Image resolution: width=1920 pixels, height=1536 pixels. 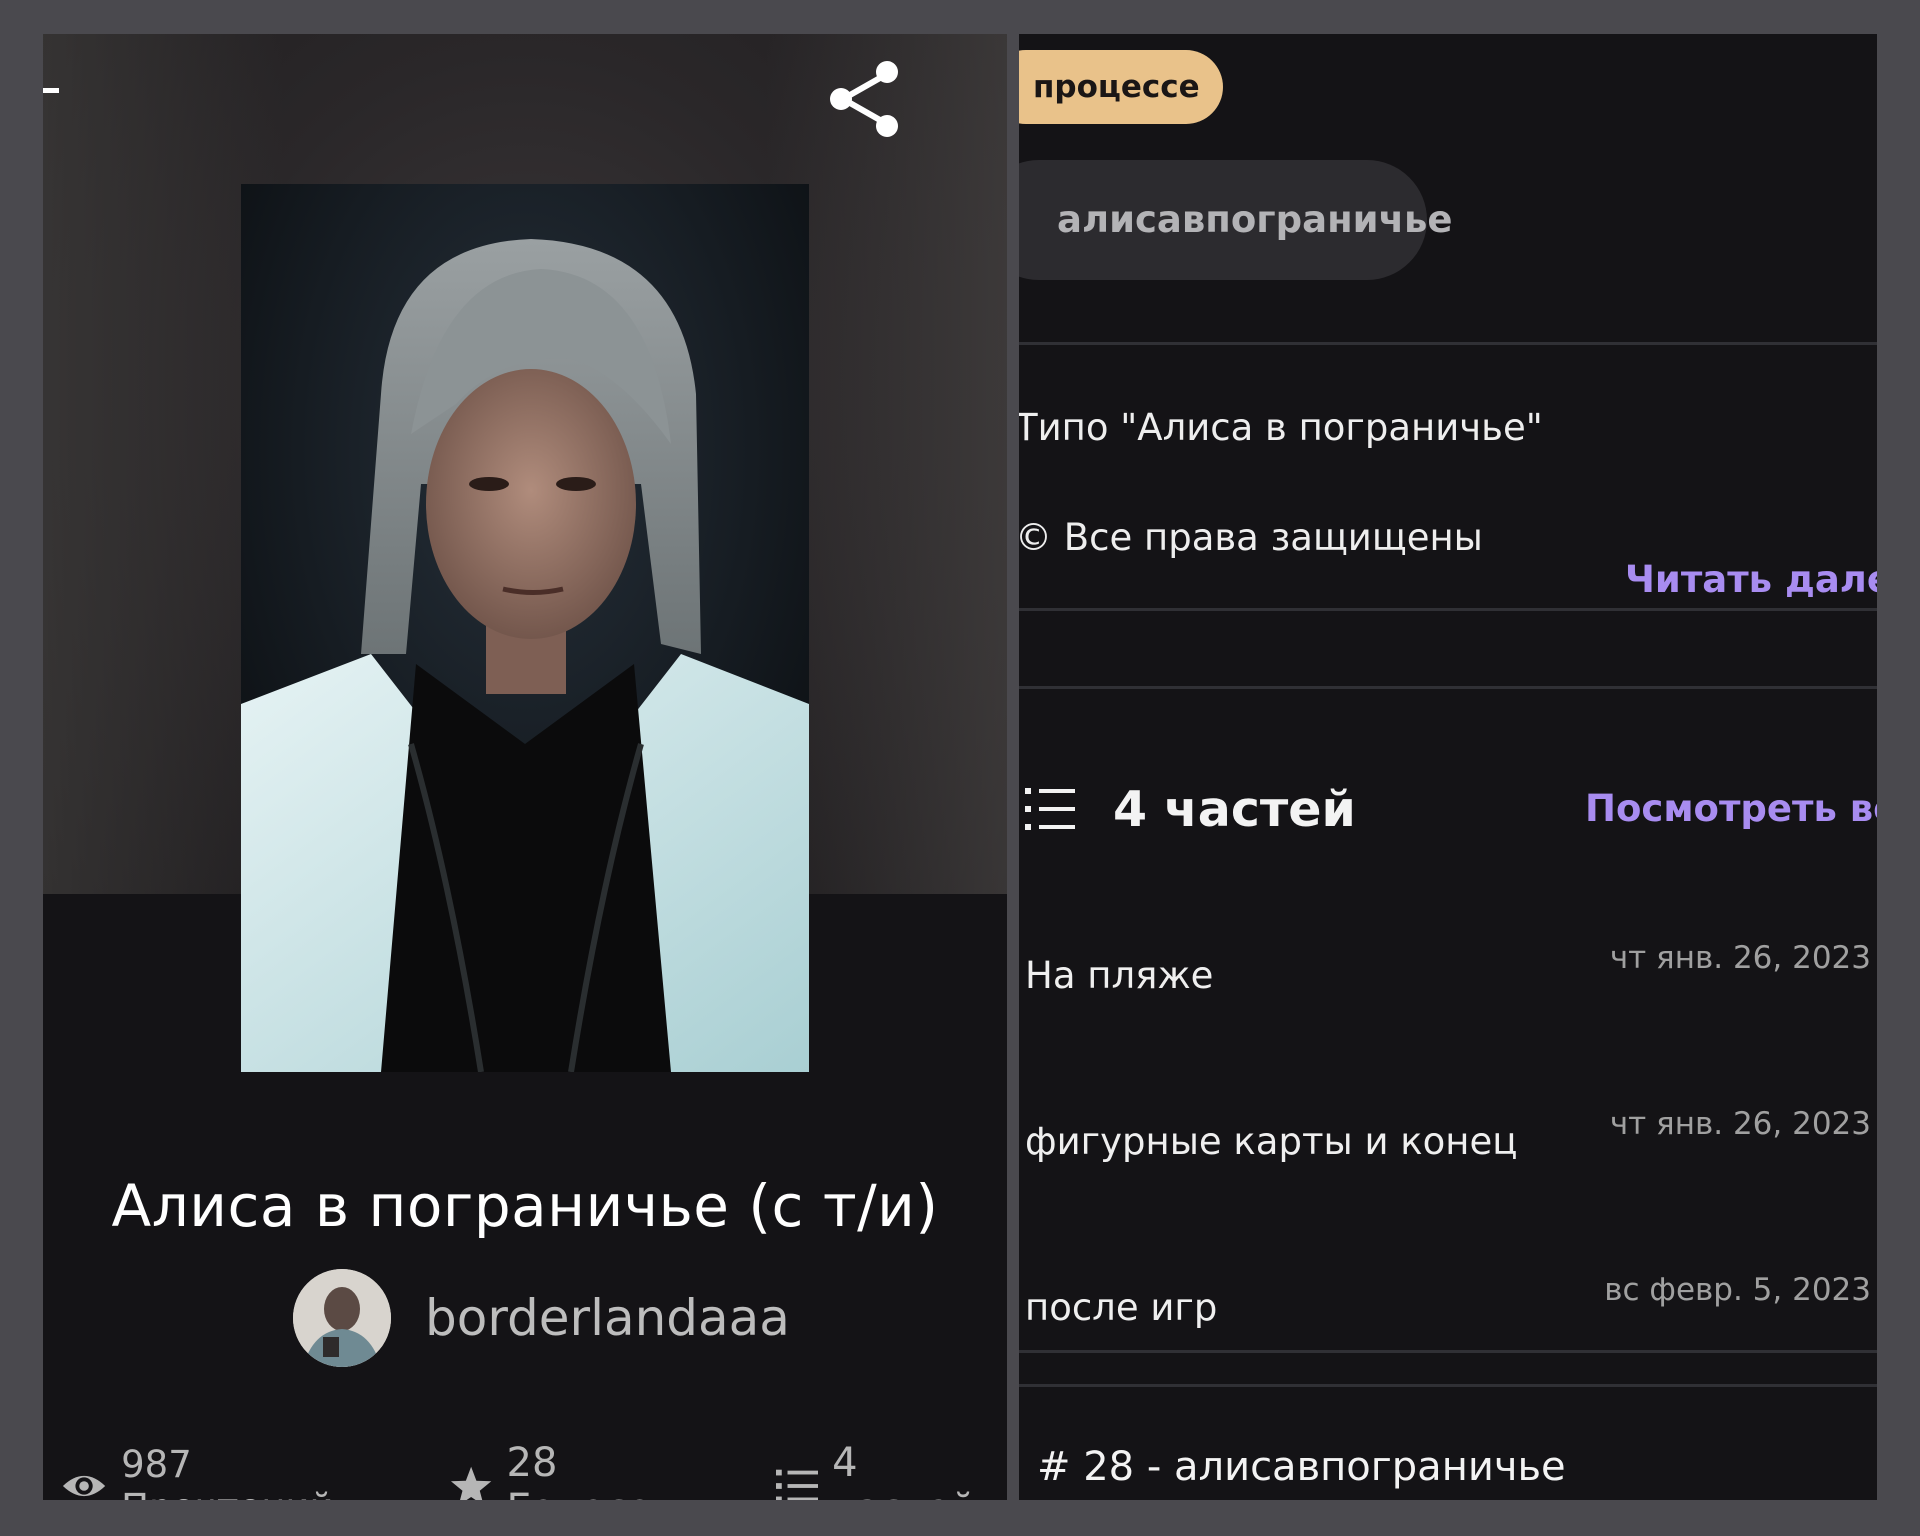 What do you see at coordinates (1448, 1311) in the screenshot?
I see `chapter-item: после игр вс февр. 5, 2023` at bounding box center [1448, 1311].